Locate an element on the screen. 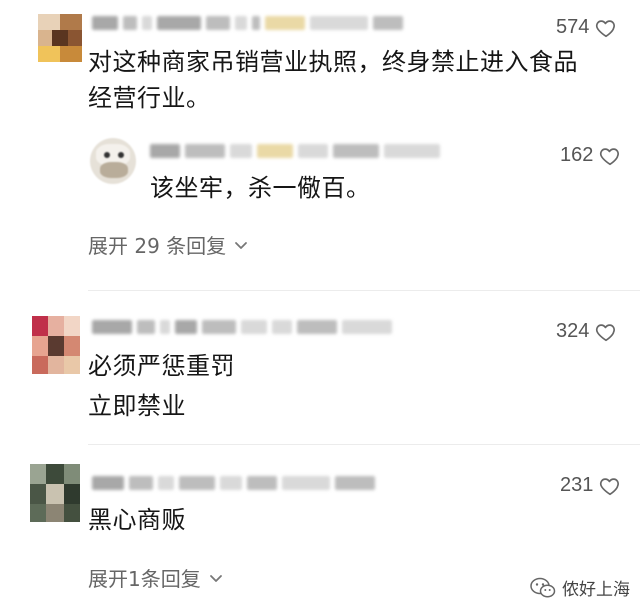 The height and width of the screenshot is (614, 640). like-count: 574 is located at coordinates (573, 27).